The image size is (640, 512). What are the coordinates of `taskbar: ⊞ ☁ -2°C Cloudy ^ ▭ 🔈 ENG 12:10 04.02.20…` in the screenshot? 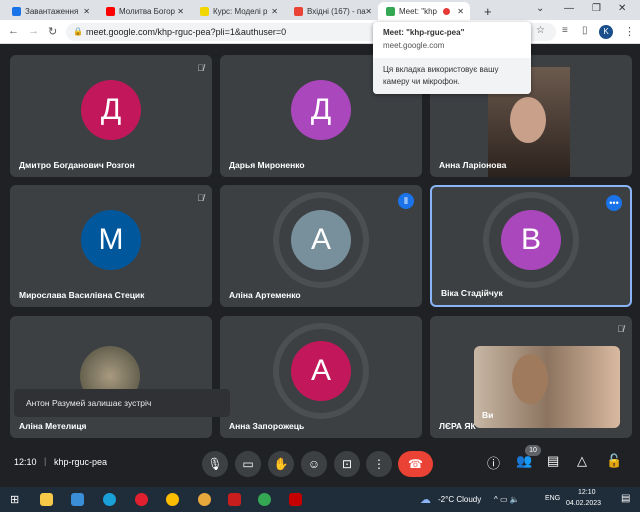 It's located at (320, 499).